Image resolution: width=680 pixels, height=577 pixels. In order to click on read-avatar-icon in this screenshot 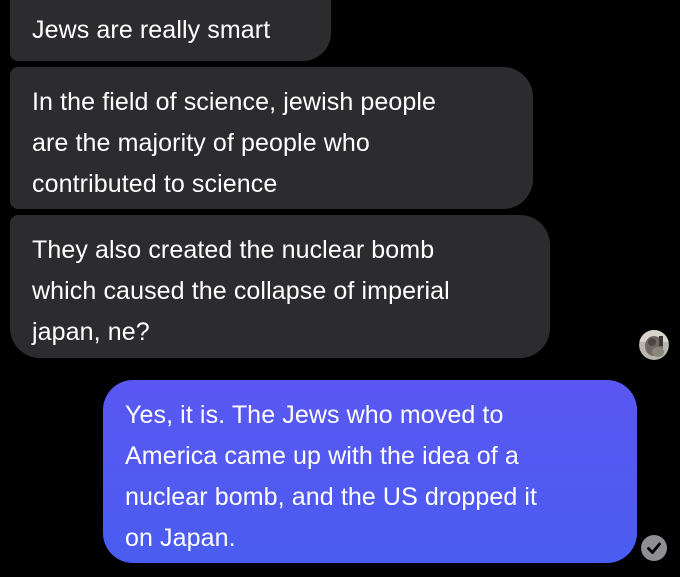, I will do `click(654, 345)`.